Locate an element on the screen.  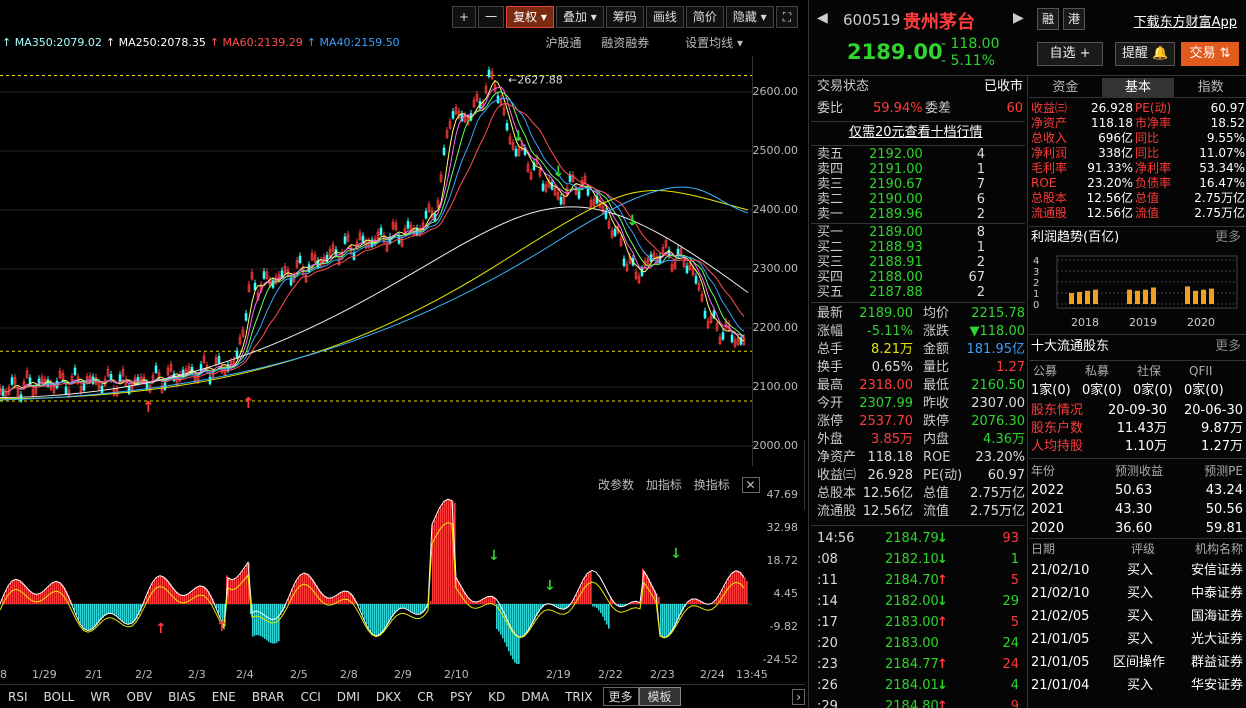
indicator-tab: TRIX is located at coordinates (578, 697).